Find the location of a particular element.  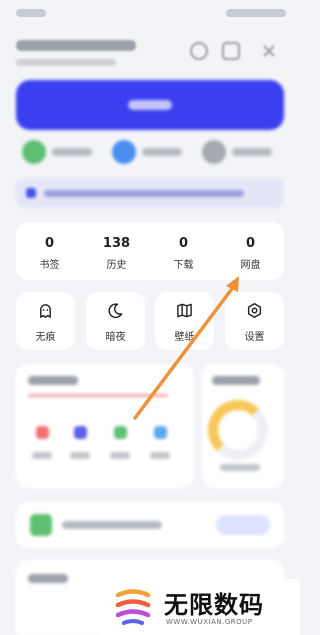

promo-card is located at coordinates (150, 525).